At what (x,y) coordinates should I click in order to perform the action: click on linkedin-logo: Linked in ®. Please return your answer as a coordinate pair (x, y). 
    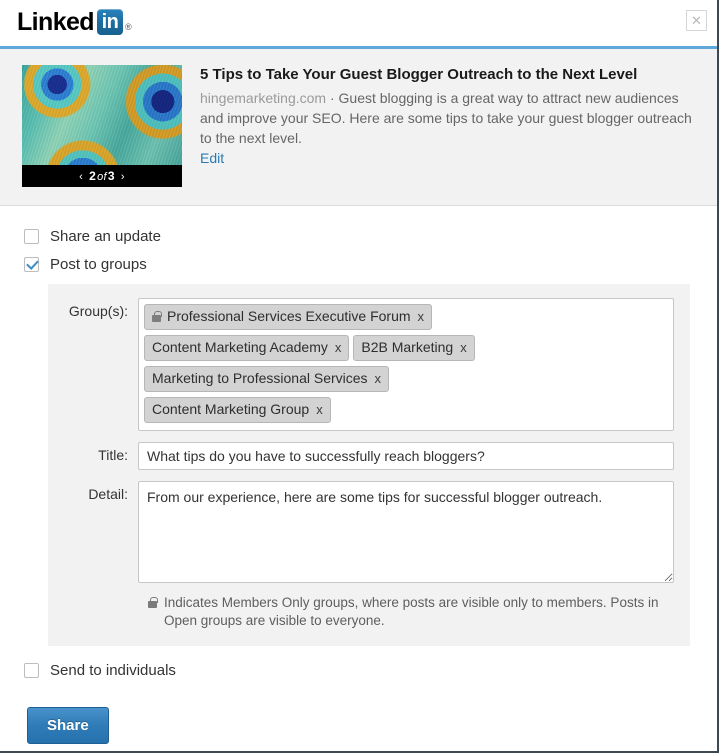
    Looking at the image, I should click on (74, 22).